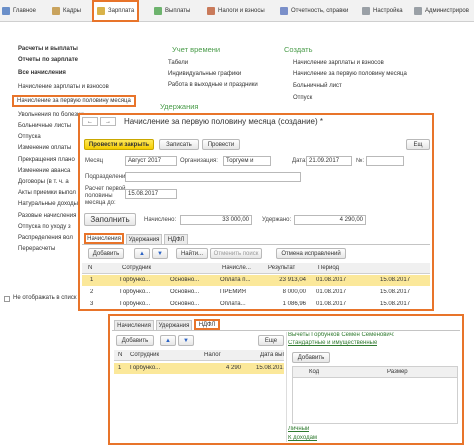  I want to click on income-link: К доходам, so click(302, 438).